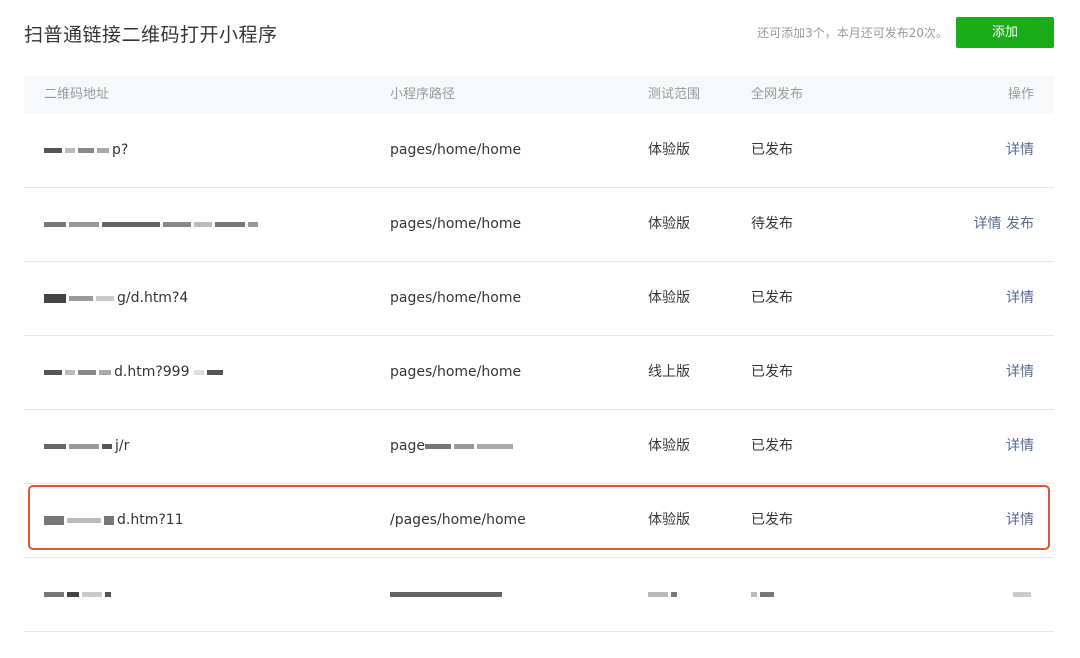 This screenshot has width=1080, height=658. I want to click on qrcode-url-cell: d.htm?11, so click(114, 520).